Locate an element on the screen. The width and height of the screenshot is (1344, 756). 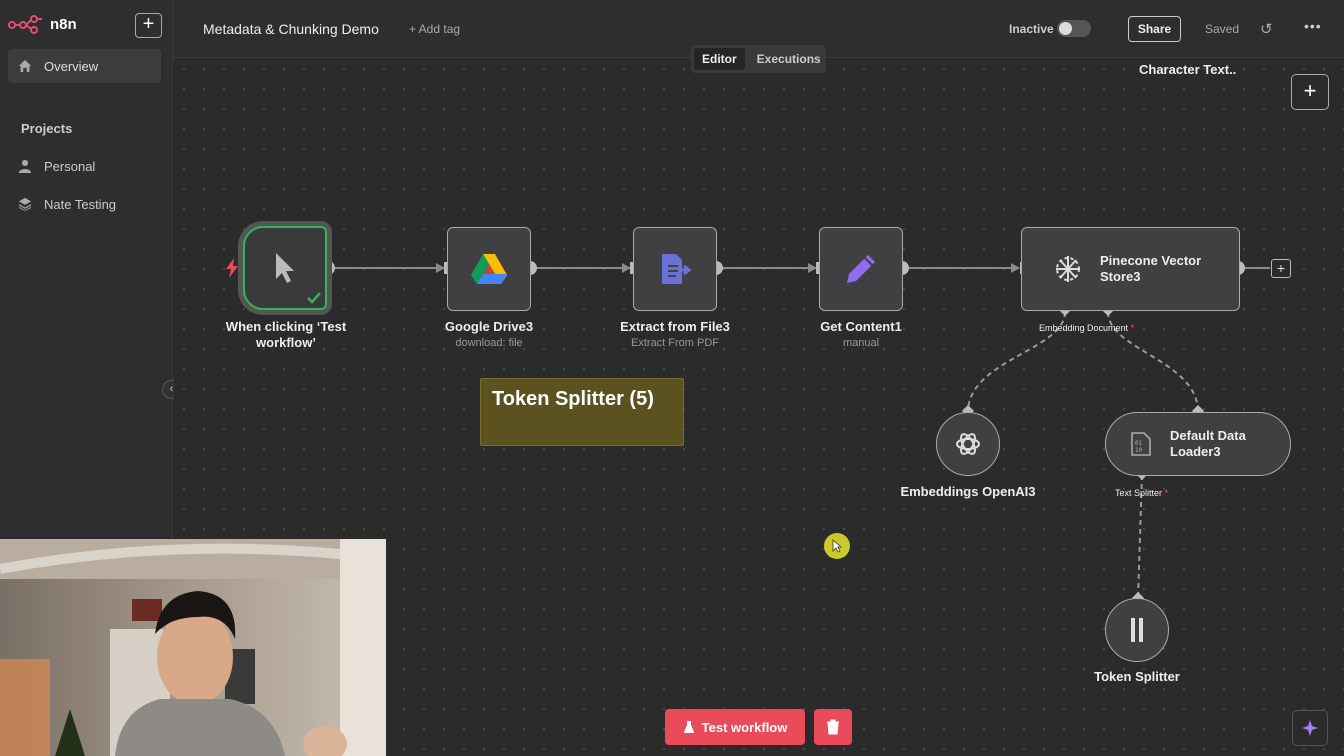
node-embeddings-openai is located at coordinates (968, 444).